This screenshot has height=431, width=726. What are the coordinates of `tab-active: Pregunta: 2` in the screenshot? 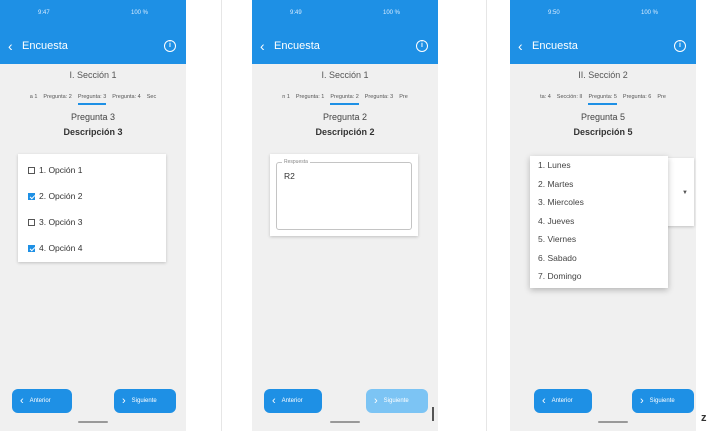 It's located at (345, 97).